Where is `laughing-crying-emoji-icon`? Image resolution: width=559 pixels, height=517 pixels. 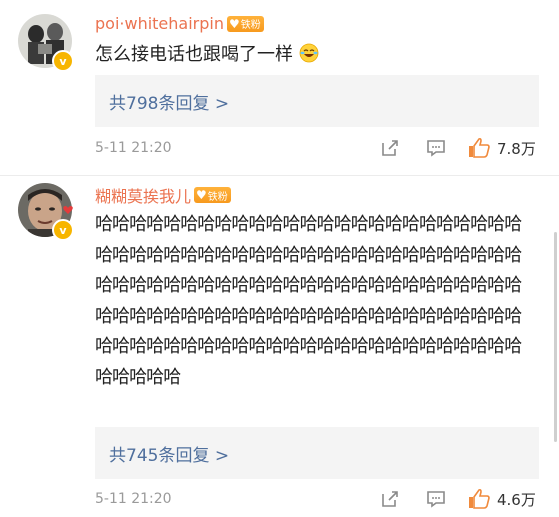
laughing-crying-emoji-icon is located at coordinates (309, 53).